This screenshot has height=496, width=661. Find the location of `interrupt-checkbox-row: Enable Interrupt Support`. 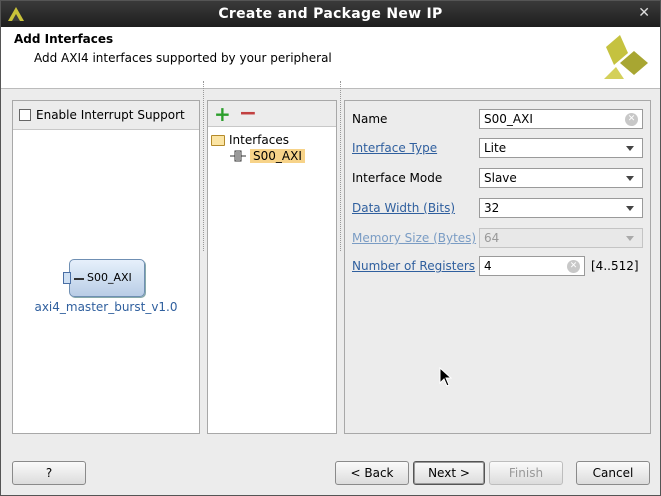

interrupt-checkbox-row: Enable Interrupt Support is located at coordinates (106, 115).